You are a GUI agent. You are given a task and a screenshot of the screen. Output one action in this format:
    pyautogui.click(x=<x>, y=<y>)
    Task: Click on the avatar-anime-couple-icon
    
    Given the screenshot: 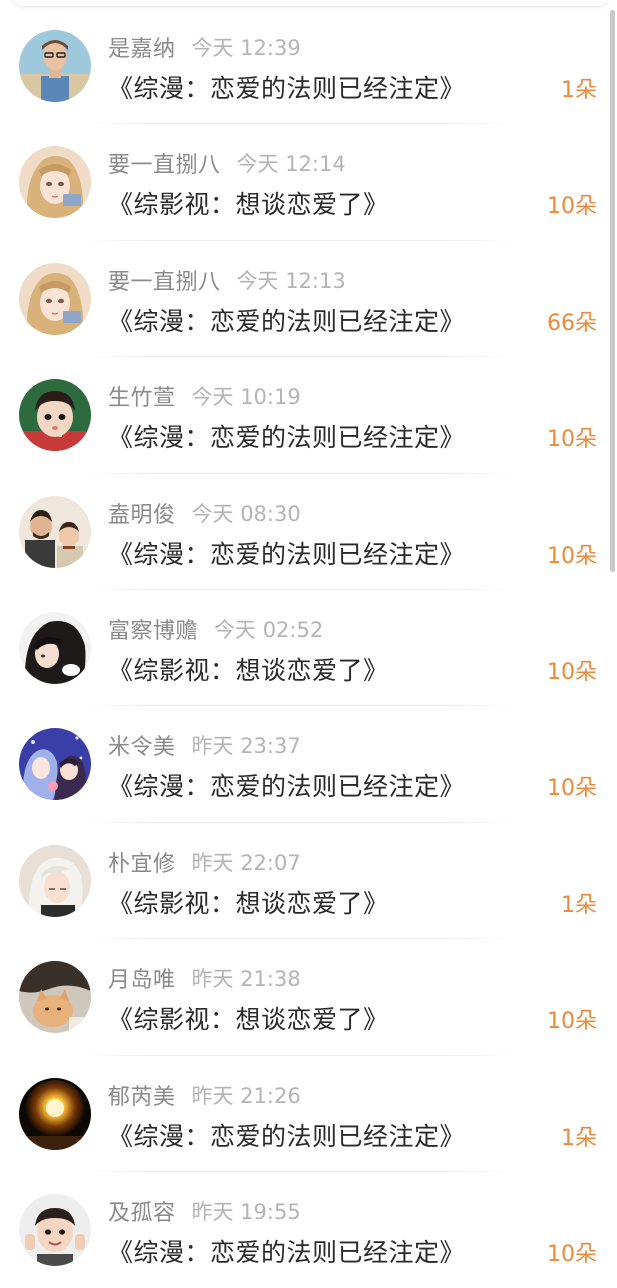 What is the action you would take?
    pyautogui.click(x=55, y=764)
    